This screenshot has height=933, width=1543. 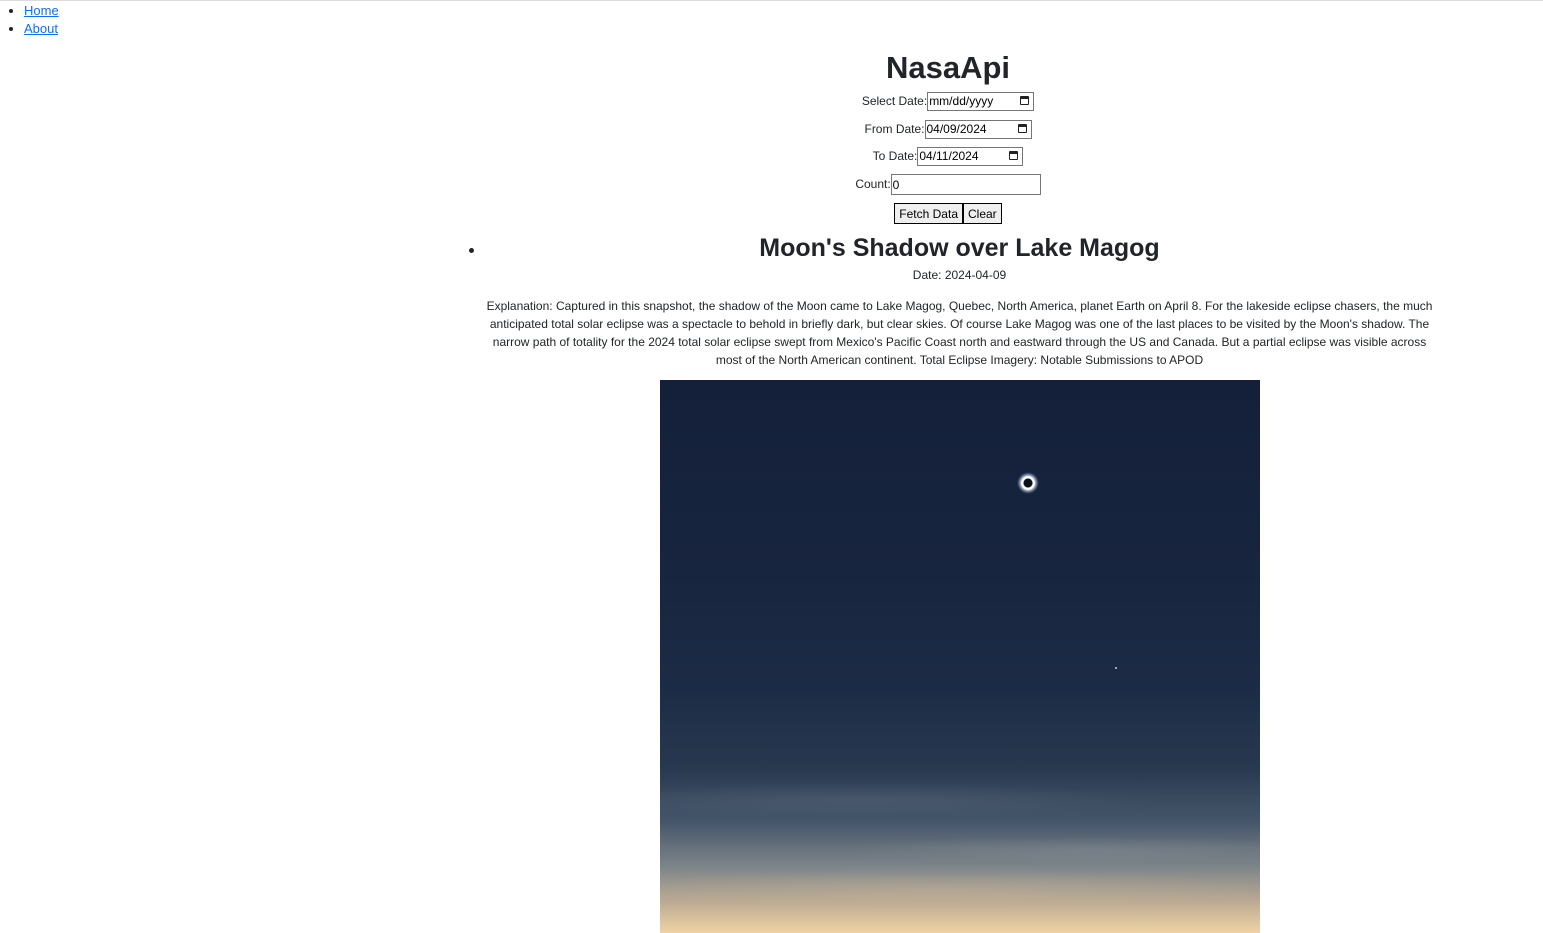 I want to click on fetch-data-button: Fetch Data, so click(x=928, y=214).